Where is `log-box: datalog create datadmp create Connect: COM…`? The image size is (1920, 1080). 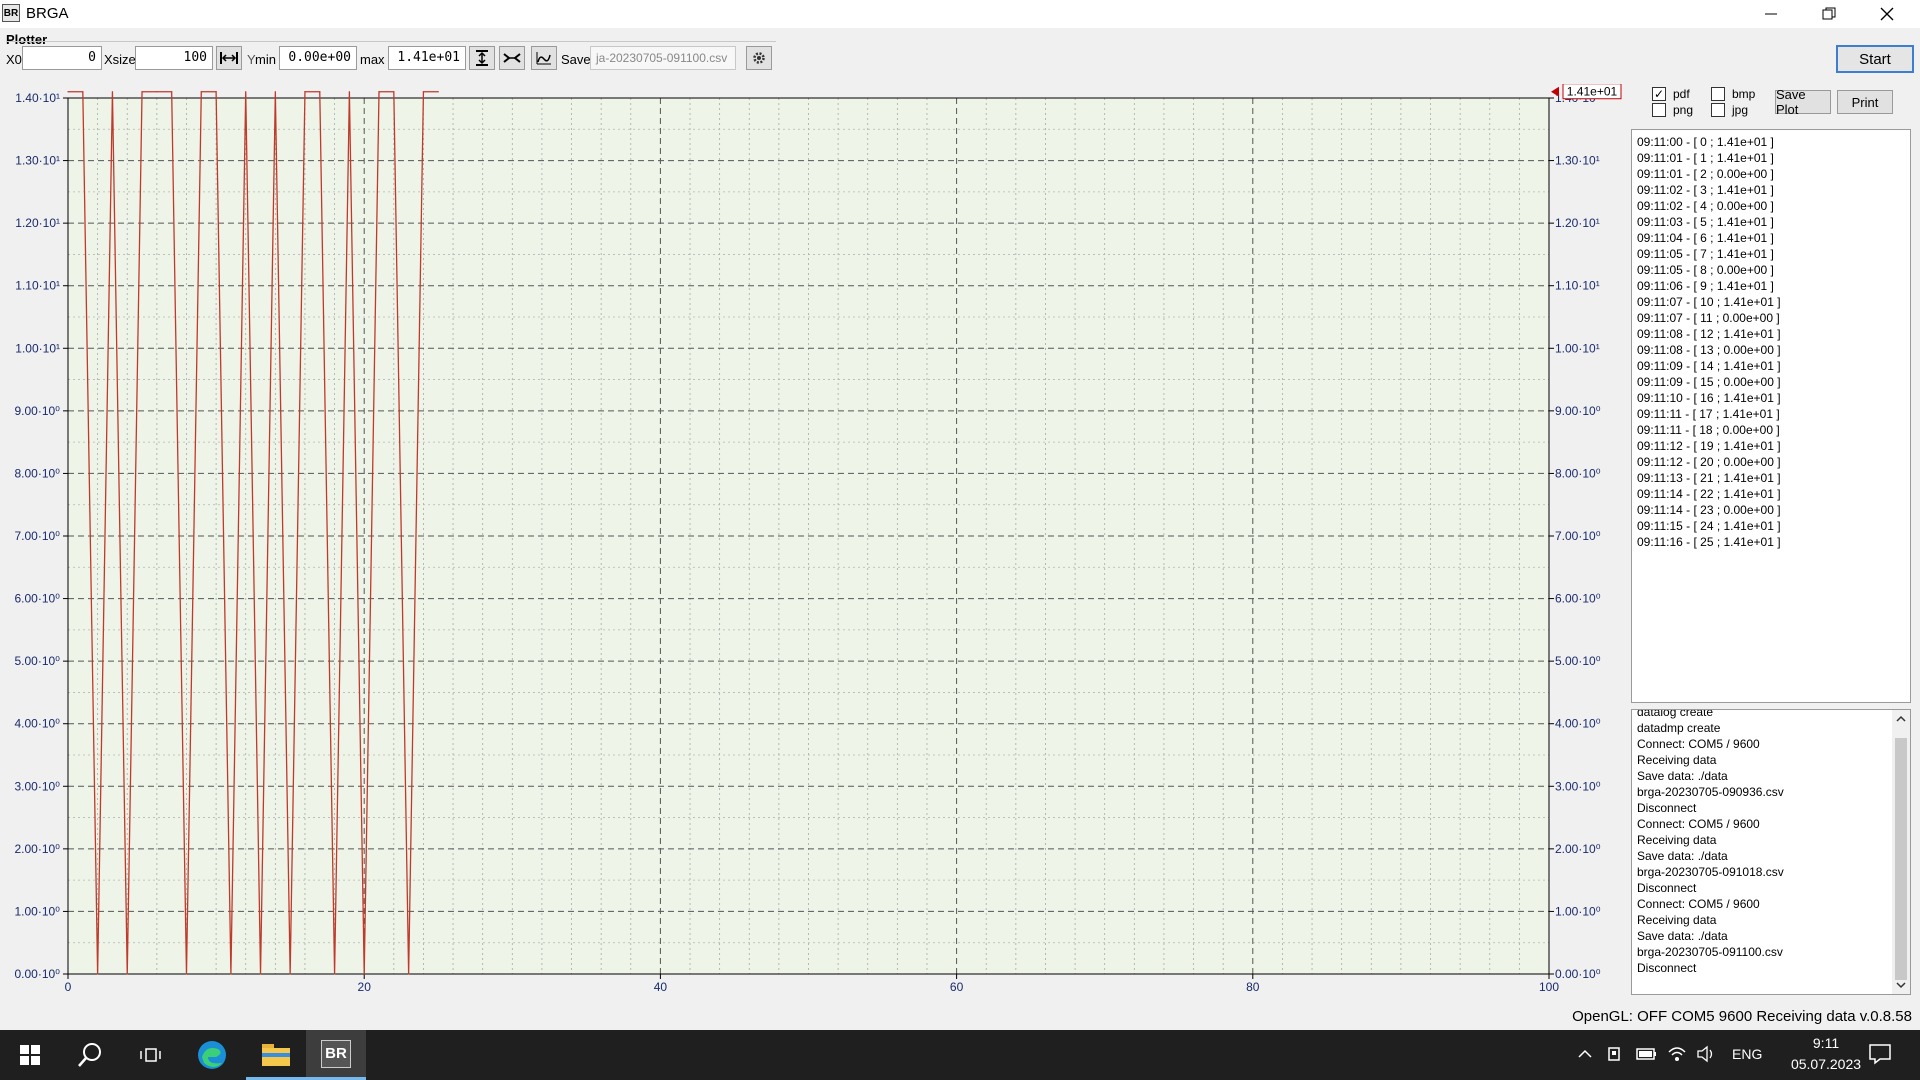 log-box: datalog create datadmp create Connect: COM… is located at coordinates (1771, 852).